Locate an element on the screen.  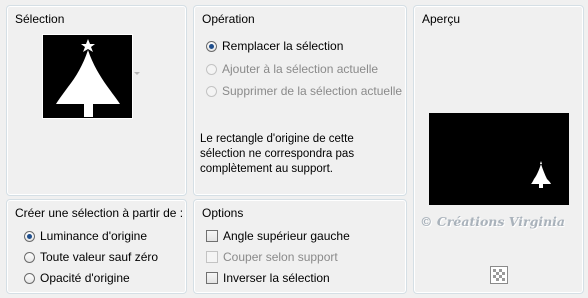
create-from-title: Créer une sélection à partir de : is located at coordinates (99, 213).